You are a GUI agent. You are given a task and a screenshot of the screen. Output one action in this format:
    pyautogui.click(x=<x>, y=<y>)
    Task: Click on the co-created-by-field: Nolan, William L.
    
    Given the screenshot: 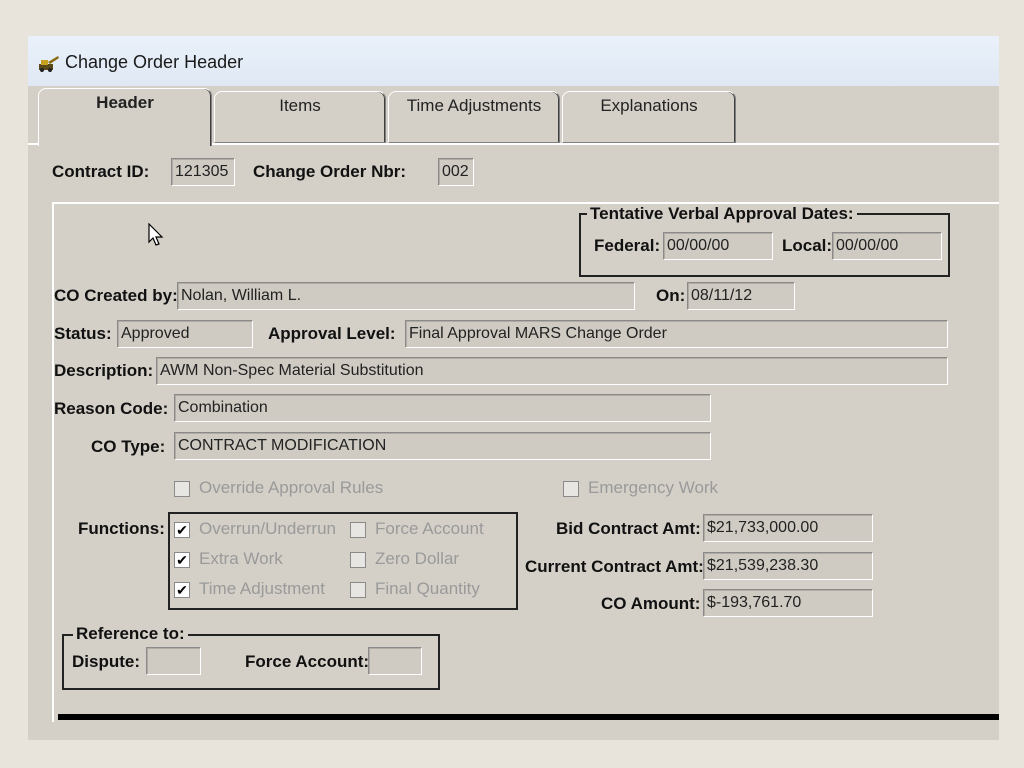 What is the action you would take?
    pyautogui.click(x=406, y=296)
    